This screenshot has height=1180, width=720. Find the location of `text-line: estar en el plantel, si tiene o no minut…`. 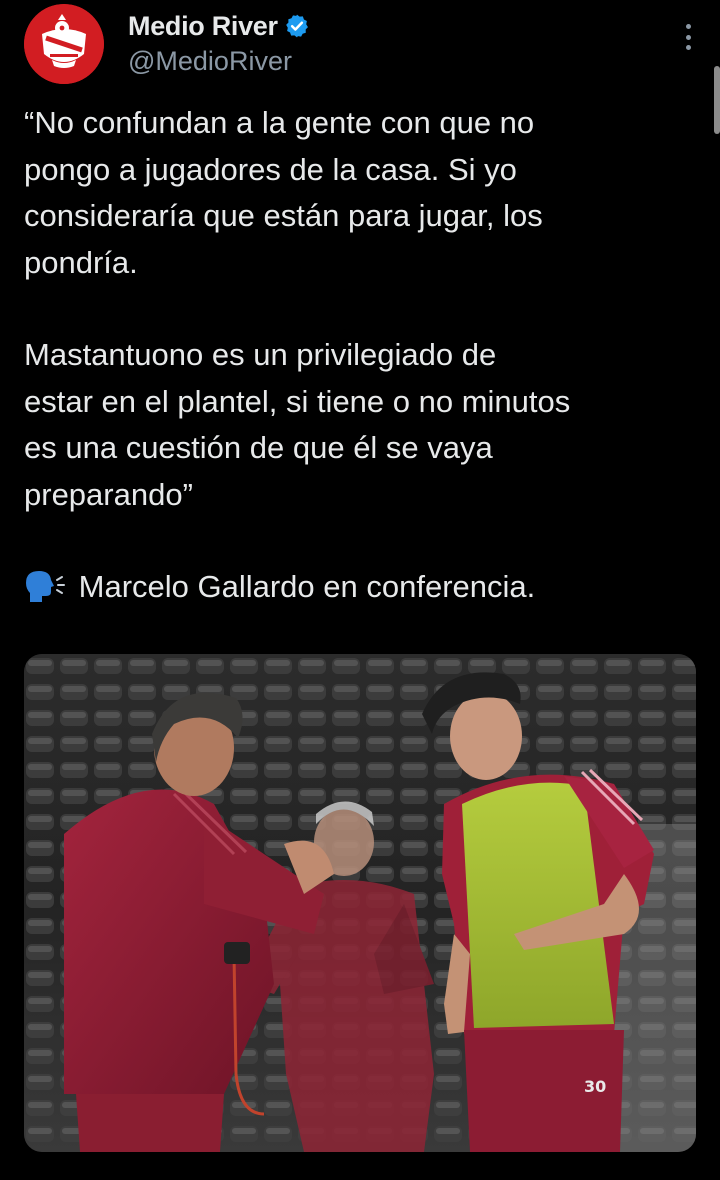

text-line: estar en el plantel, si tiene o no minut… is located at coordinates (297, 401).